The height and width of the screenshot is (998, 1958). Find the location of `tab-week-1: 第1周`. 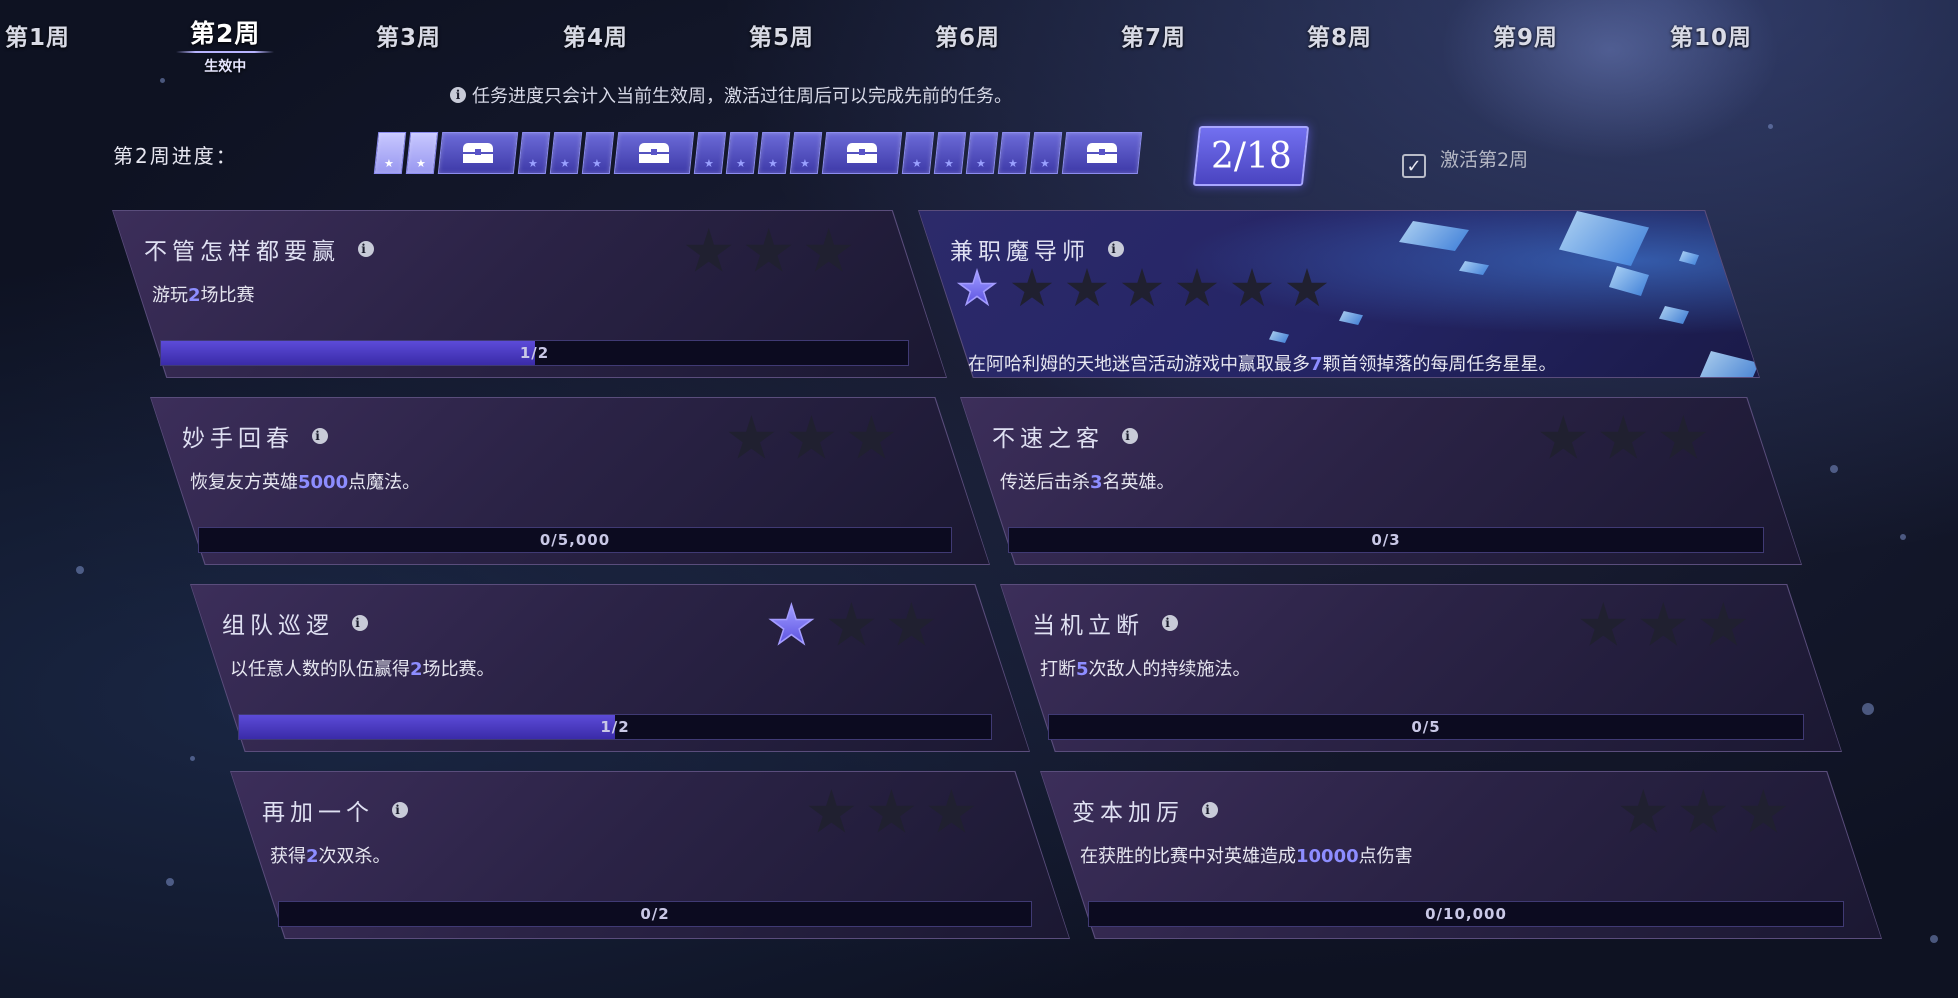

tab-week-1: 第1周 is located at coordinates (37, 35).